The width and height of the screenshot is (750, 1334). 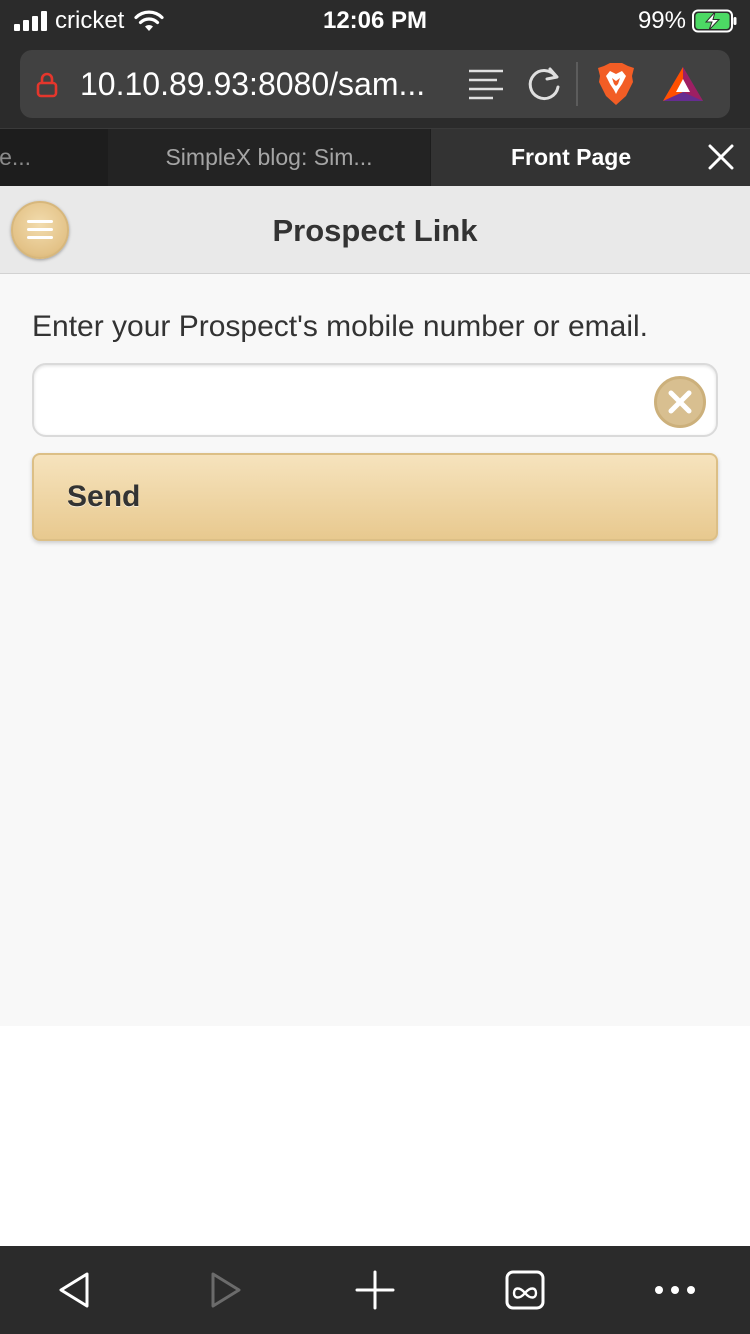 I want to click on clear-icon, so click(x=680, y=402).